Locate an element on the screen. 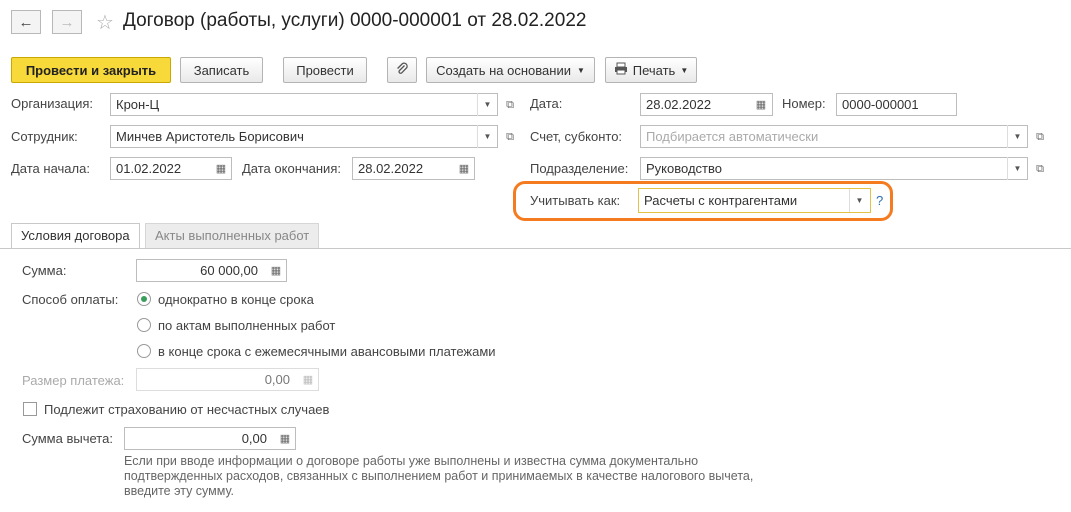  start-date-label: Дата начала: is located at coordinates (50, 168).